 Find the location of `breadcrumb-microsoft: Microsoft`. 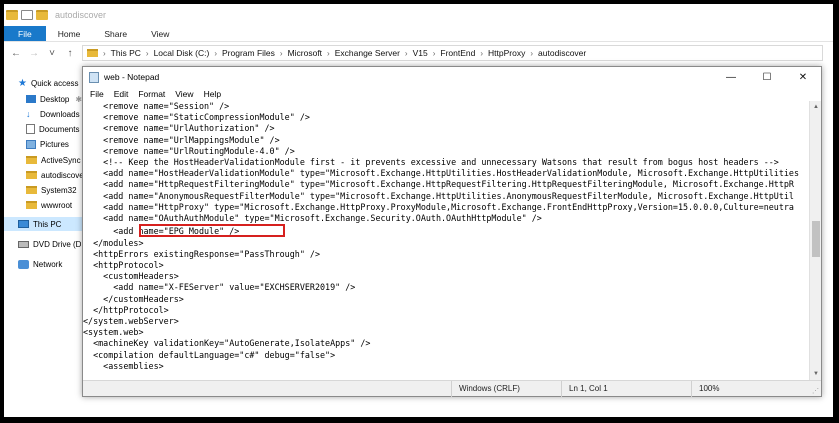

breadcrumb-microsoft: Microsoft is located at coordinates (305, 53).